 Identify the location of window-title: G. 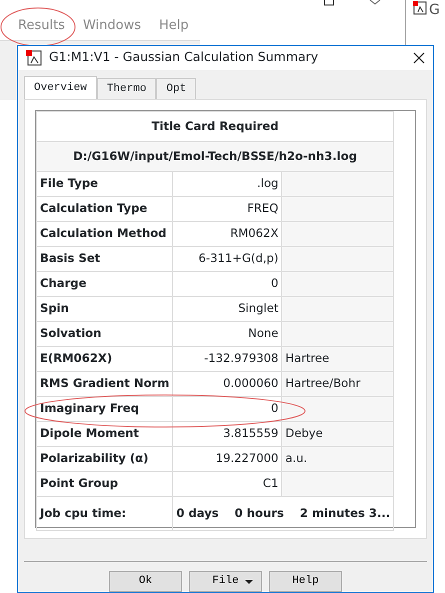
(434, 10).